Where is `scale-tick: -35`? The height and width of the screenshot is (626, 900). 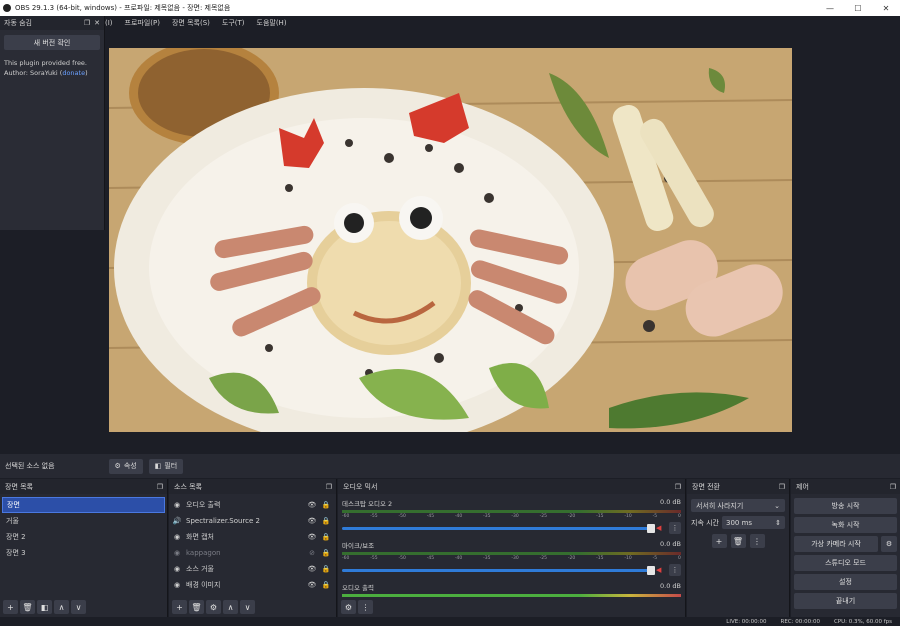
scale-tick: -35 is located at coordinates (487, 516).